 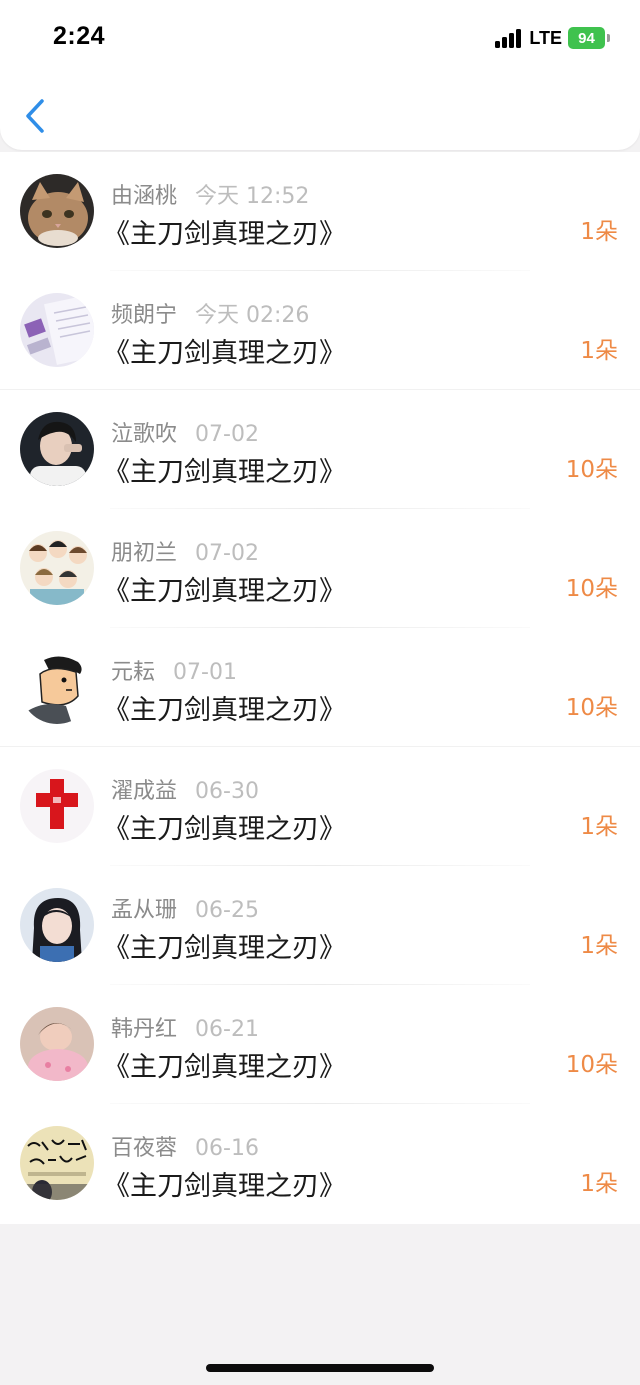 What do you see at coordinates (320, 806) in the screenshot?
I see `list-item: 濯成益 06-30 《主刀剑真理之刃》 1朵` at bounding box center [320, 806].